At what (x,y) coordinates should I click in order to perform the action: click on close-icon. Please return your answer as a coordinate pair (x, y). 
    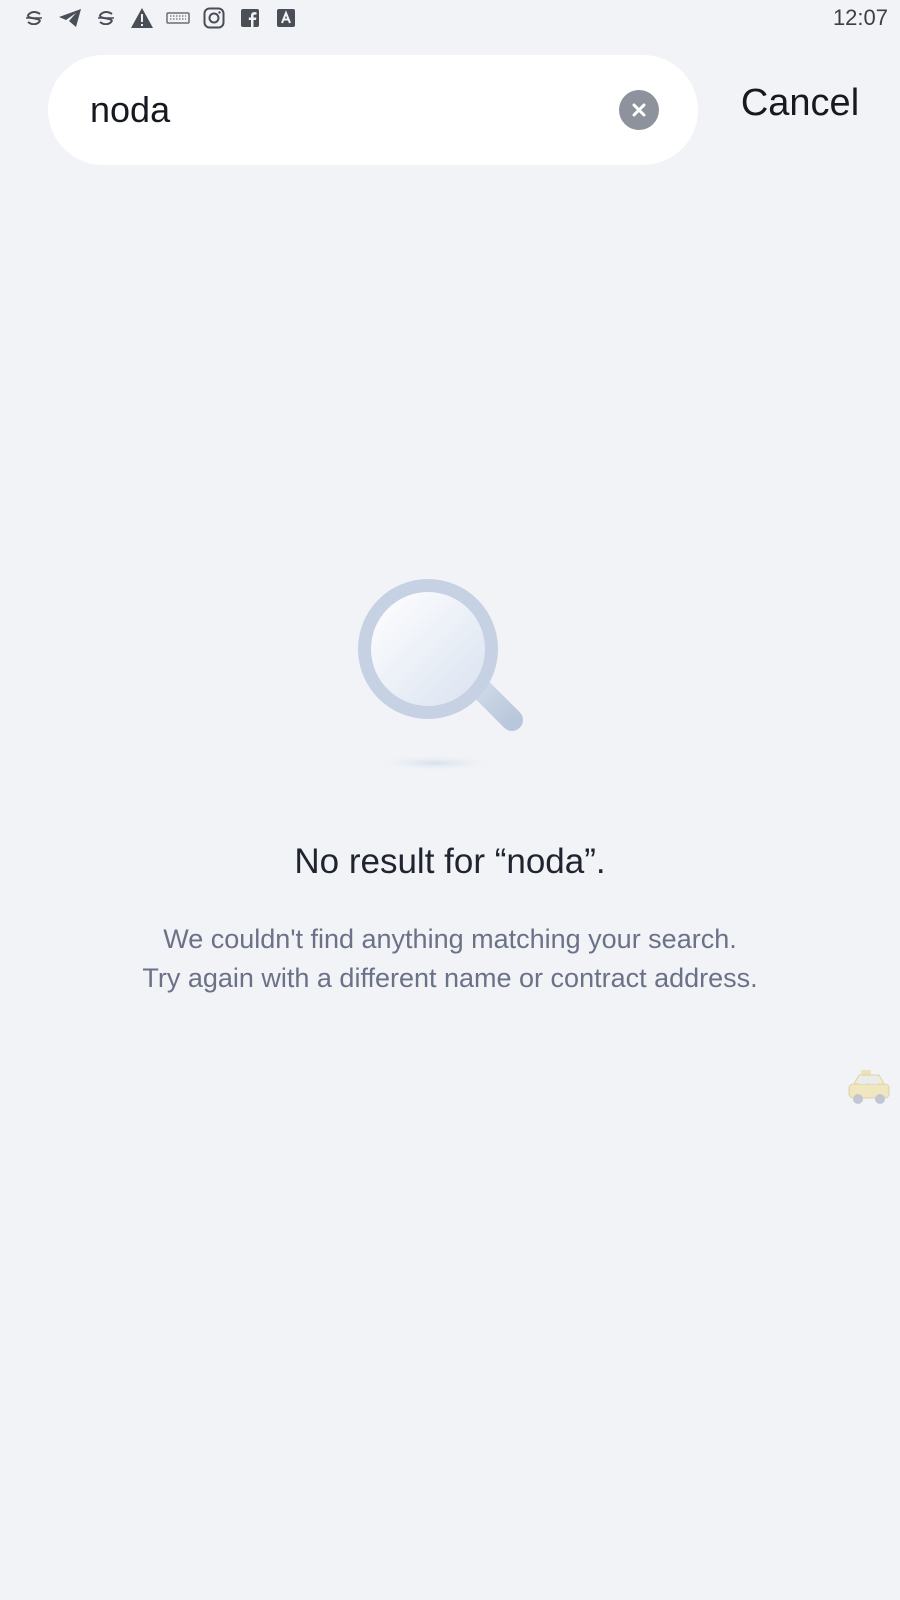
    Looking at the image, I should click on (639, 110).